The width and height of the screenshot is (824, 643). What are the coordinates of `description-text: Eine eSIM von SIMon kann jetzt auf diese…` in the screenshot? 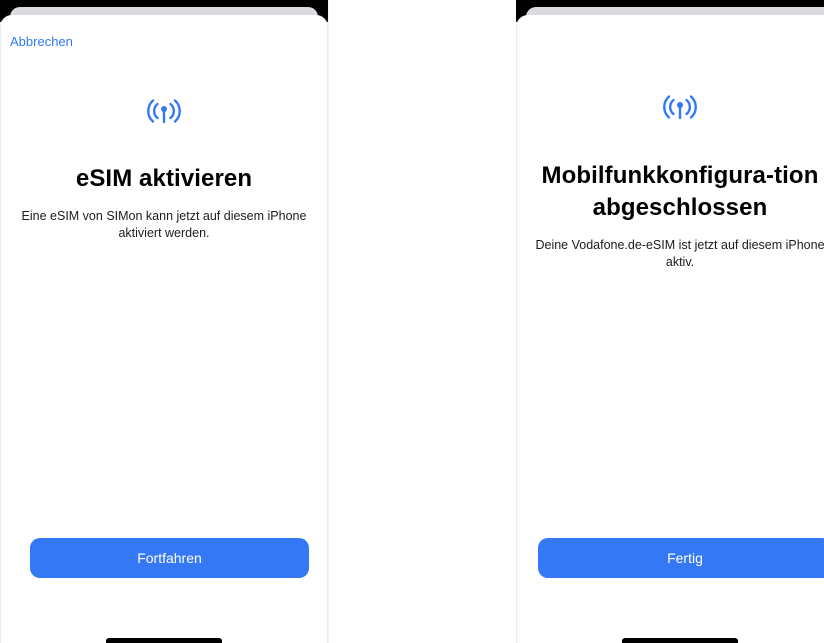 It's located at (164, 224).